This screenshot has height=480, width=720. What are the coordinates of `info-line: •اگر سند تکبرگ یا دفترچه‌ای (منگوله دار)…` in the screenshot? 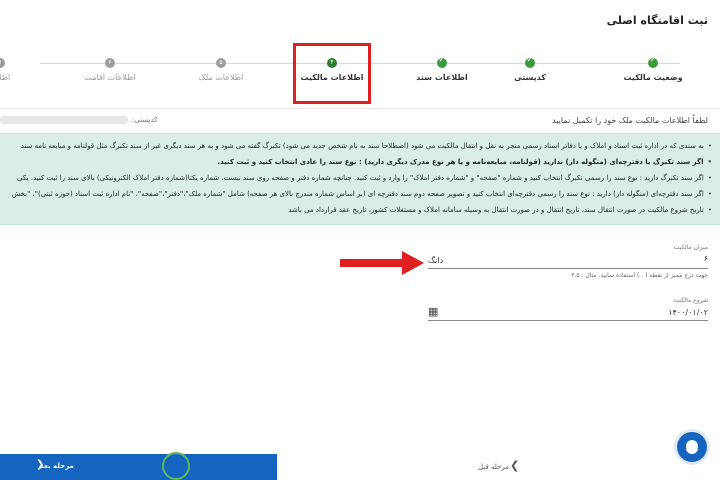 It's located at (464, 162).